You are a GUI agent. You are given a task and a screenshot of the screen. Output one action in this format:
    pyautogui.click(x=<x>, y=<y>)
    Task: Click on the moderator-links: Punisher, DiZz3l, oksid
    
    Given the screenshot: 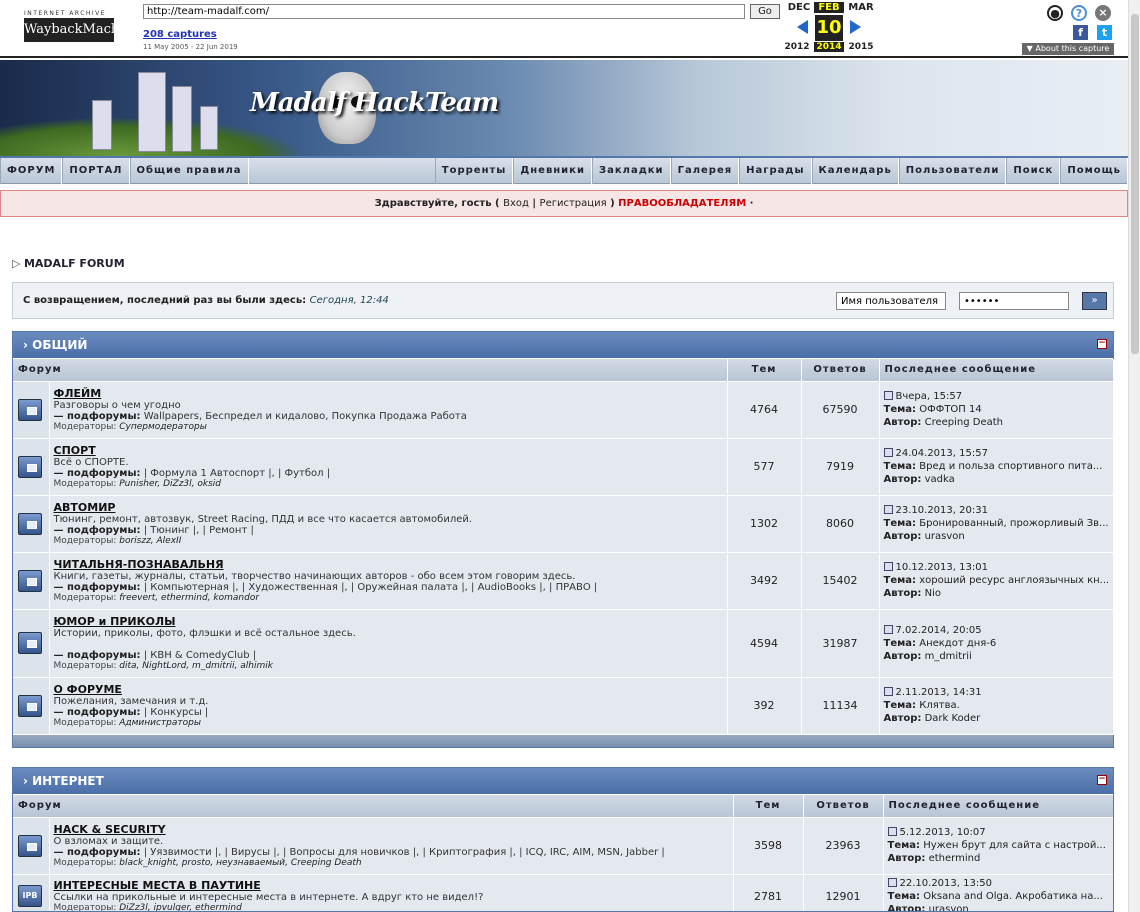 What is the action you would take?
    pyautogui.click(x=170, y=484)
    